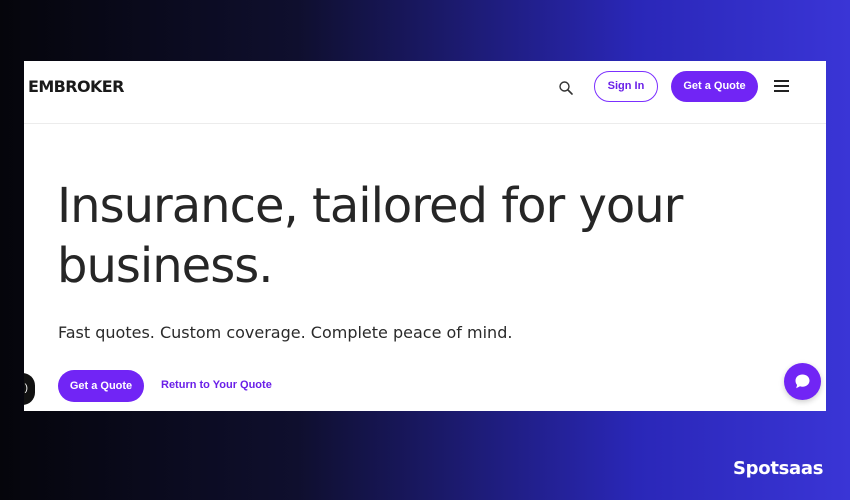 Image resolution: width=850 pixels, height=500 pixels. Describe the element at coordinates (566, 88) in the screenshot. I see `search-icon` at that location.